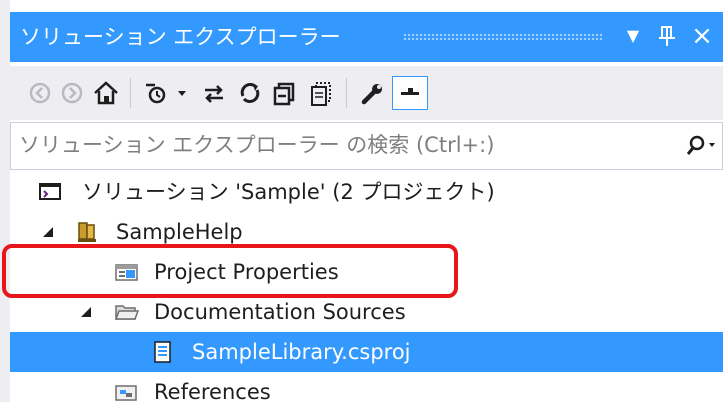  I want to click on tree-item-label: ソリューション 'Sample' (2 プロジェクト), so click(288, 192).